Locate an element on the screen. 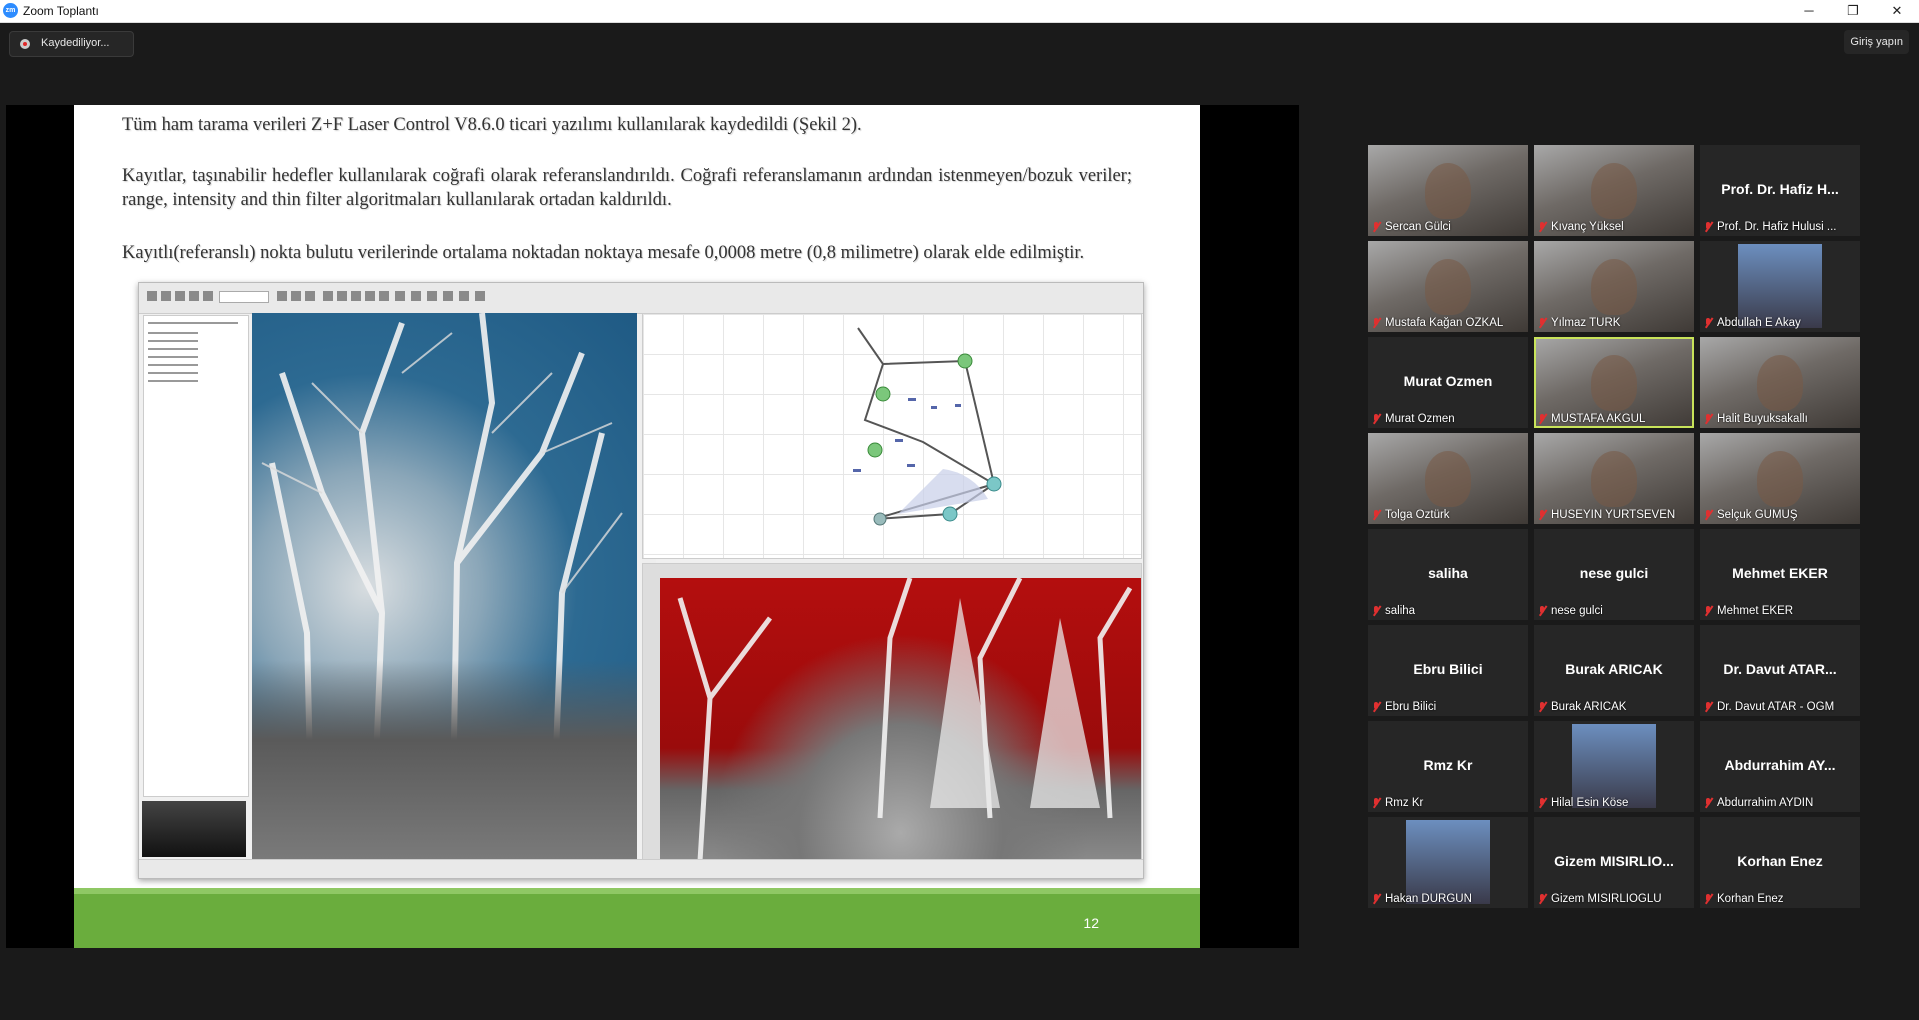 The height and width of the screenshot is (1020, 1919). participant-tile: Mustafa Kağan ÖZKAL is located at coordinates (1448, 286).